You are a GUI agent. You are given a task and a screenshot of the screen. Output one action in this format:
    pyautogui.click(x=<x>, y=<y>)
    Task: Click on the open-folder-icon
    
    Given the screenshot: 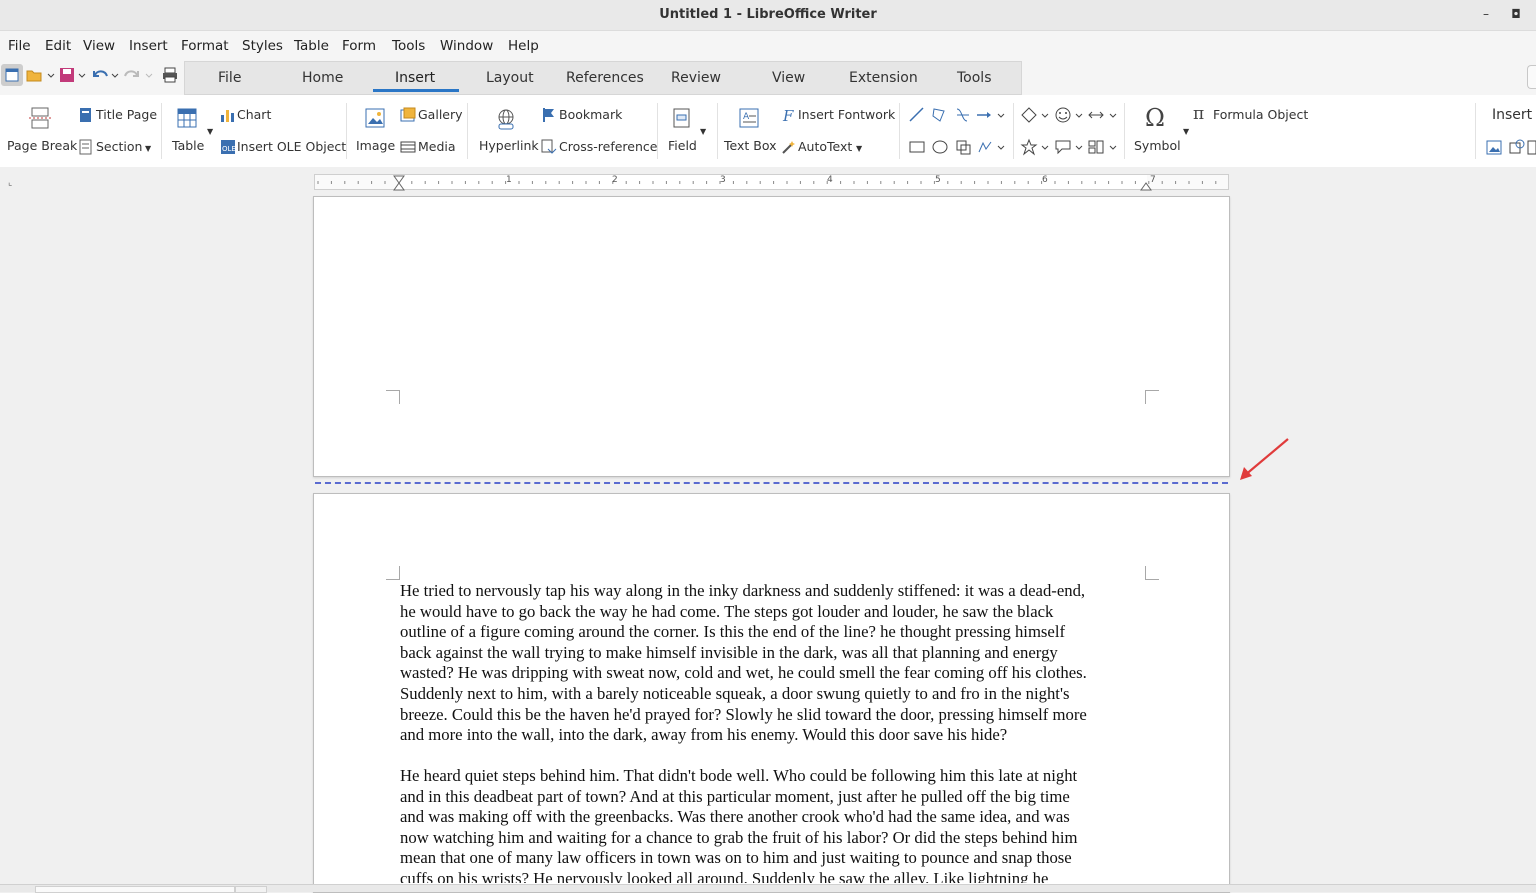 What is the action you would take?
    pyautogui.click(x=41, y=75)
    